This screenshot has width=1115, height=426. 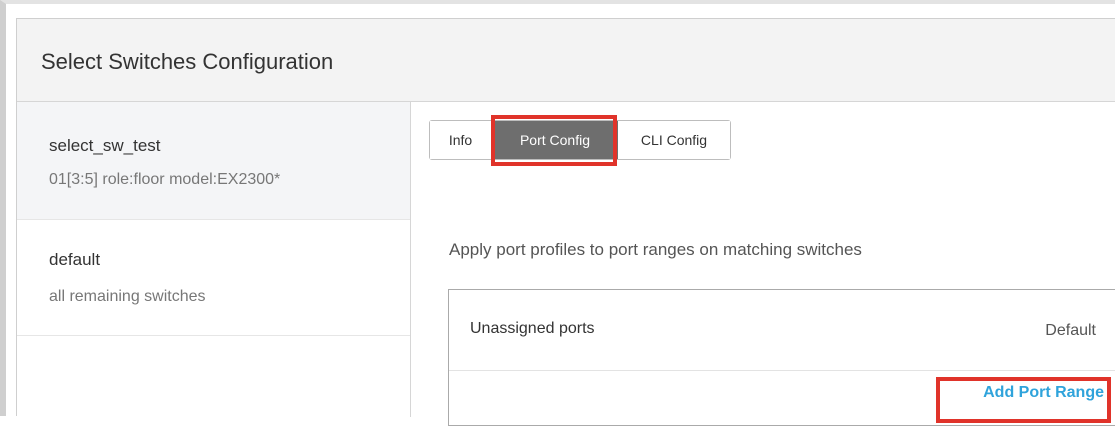 What do you see at coordinates (105, 145) in the screenshot?
I see `sidebar-item-name: select_sw_test` at bounding box center [105, 145].